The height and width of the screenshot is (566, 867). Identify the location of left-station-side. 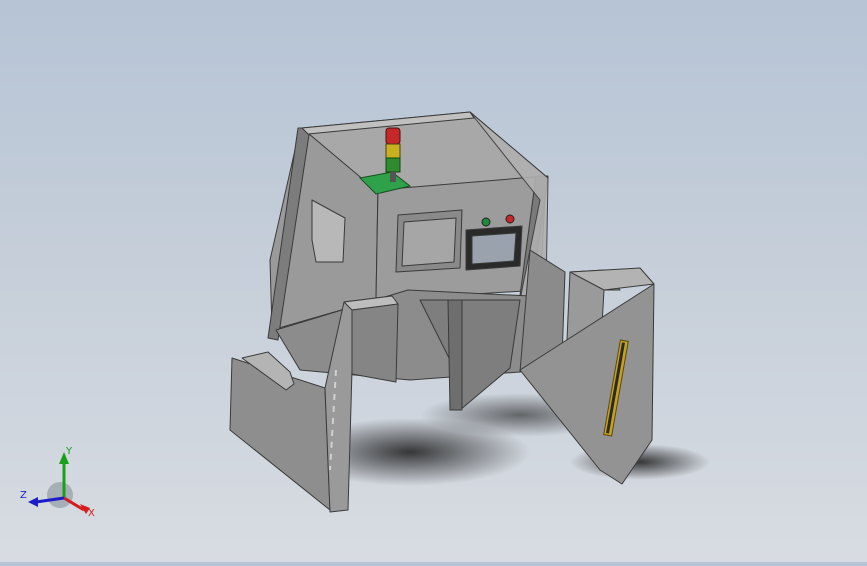
(375, 343).